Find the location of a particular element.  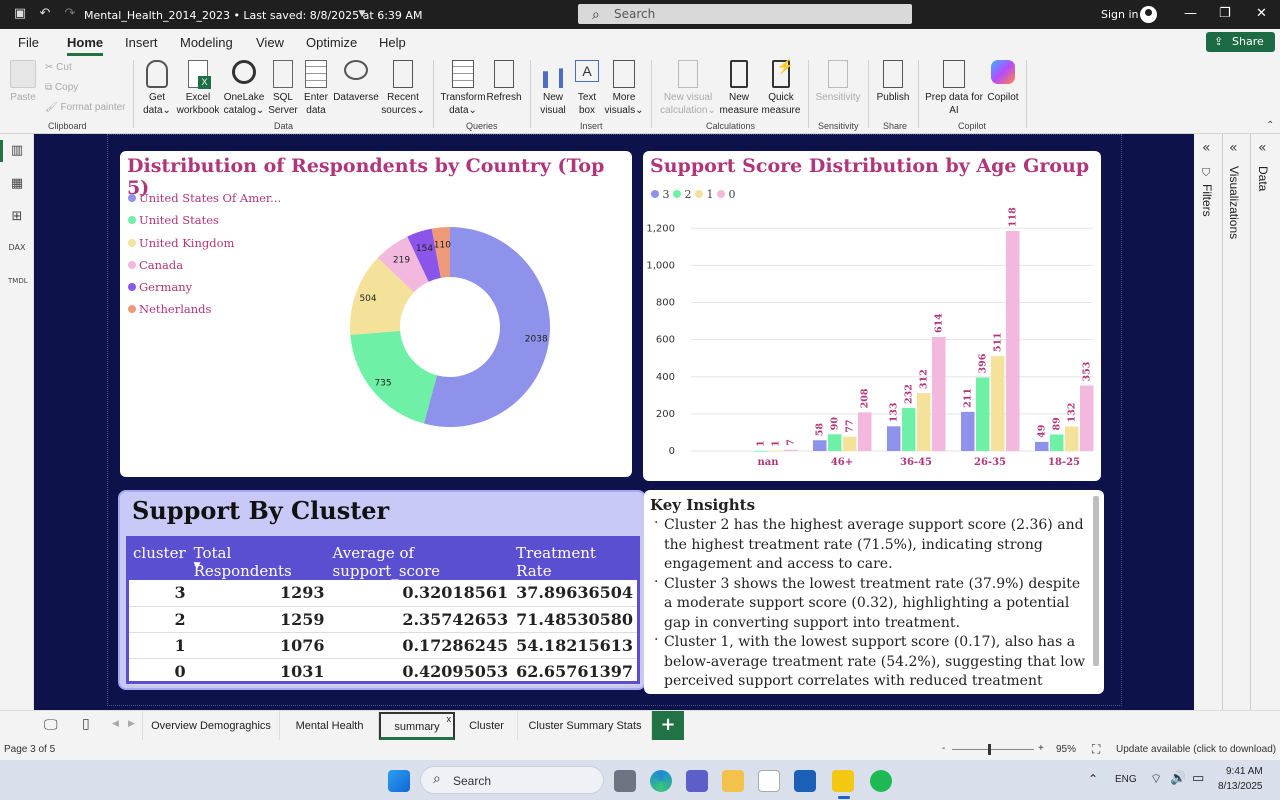

column-header: cluster is located at coordinates (159, 559).